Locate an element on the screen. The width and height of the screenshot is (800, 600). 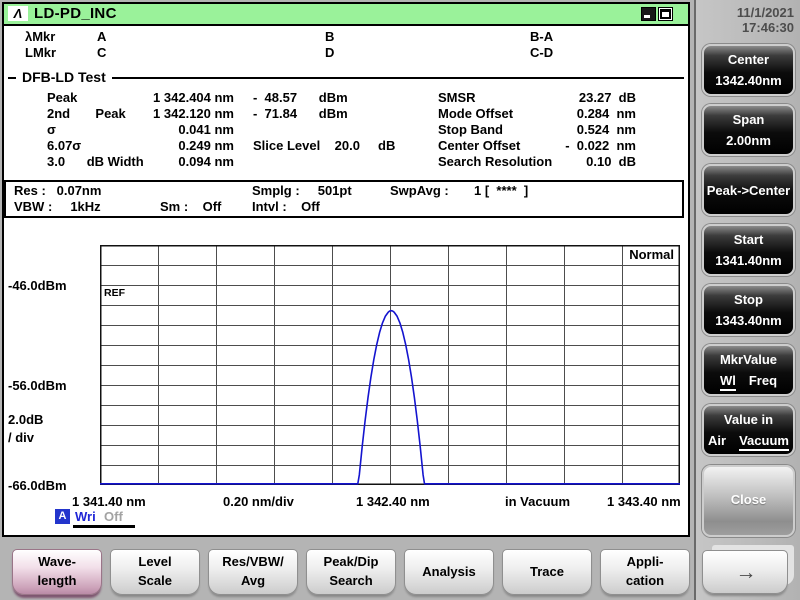
result-value: 1 342.120 nm is located at coordinates (193, 113).